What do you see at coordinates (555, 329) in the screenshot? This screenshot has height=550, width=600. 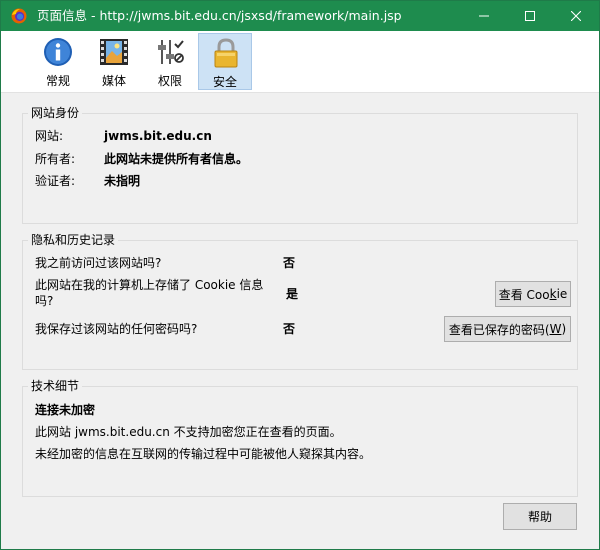 I see `view-passwords-accesskey: W` at bounding box center [555, 329].